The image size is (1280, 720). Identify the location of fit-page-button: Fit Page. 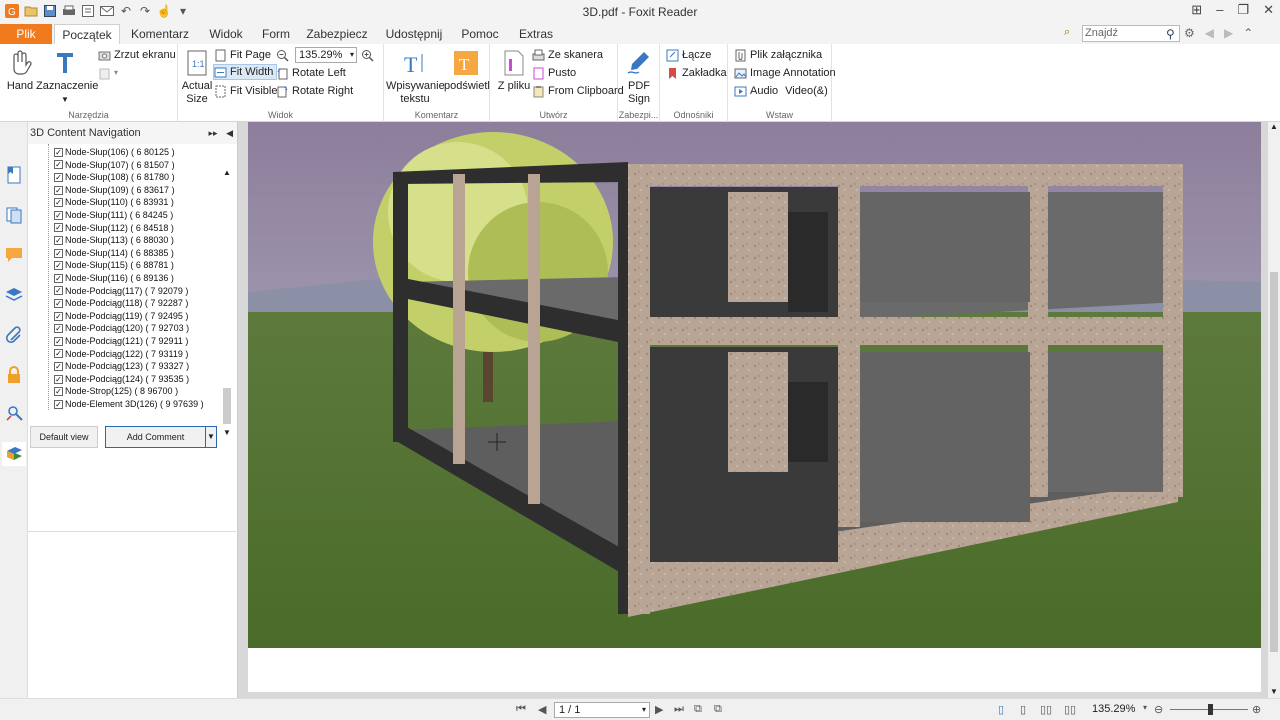
(242, 55).